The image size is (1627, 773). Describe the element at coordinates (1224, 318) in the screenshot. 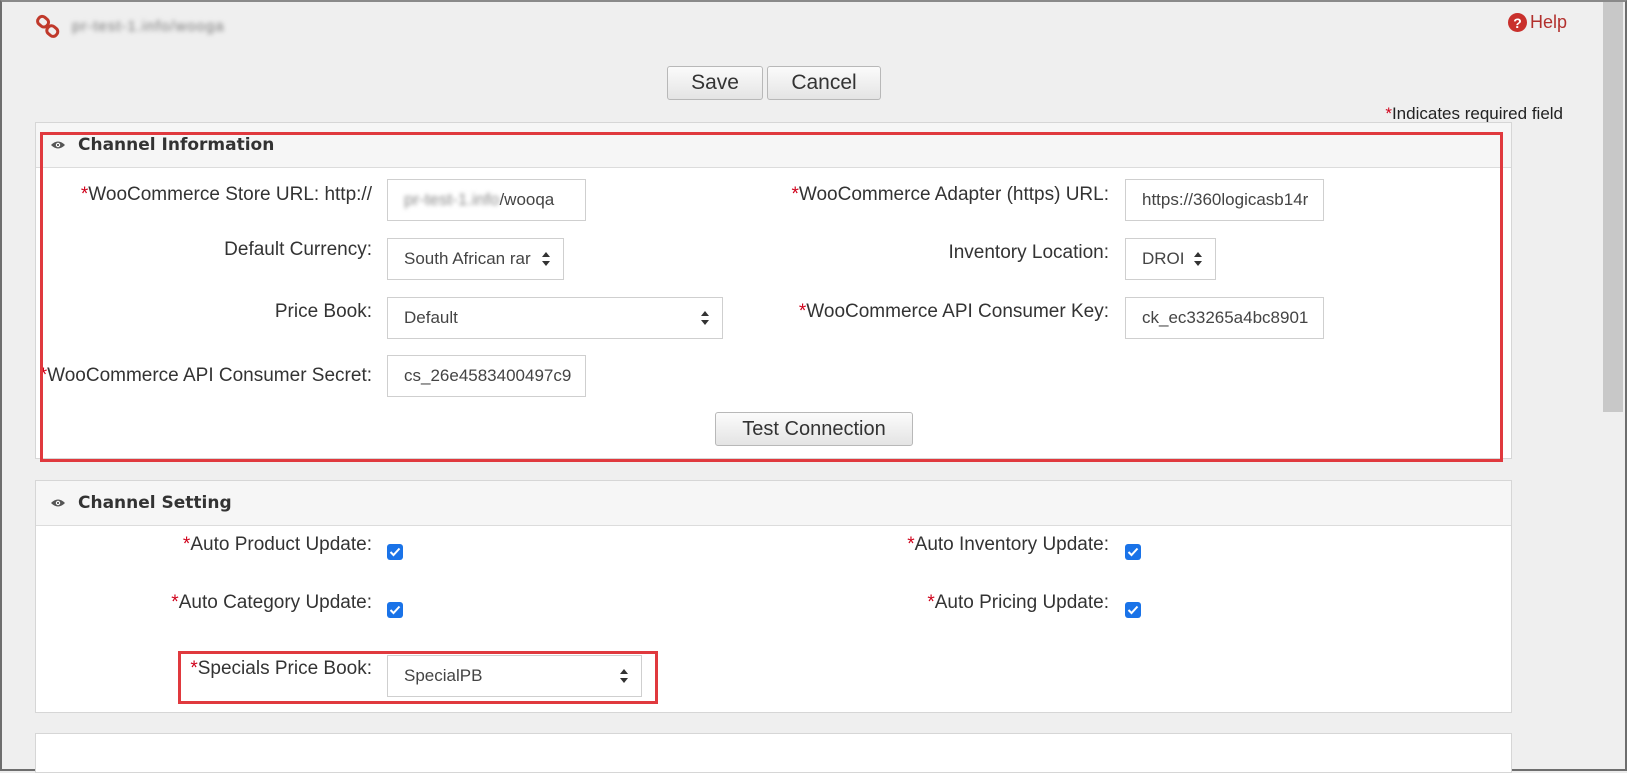

I see `consumer-key-input: ck_ec33265a4bc8901` at that location.